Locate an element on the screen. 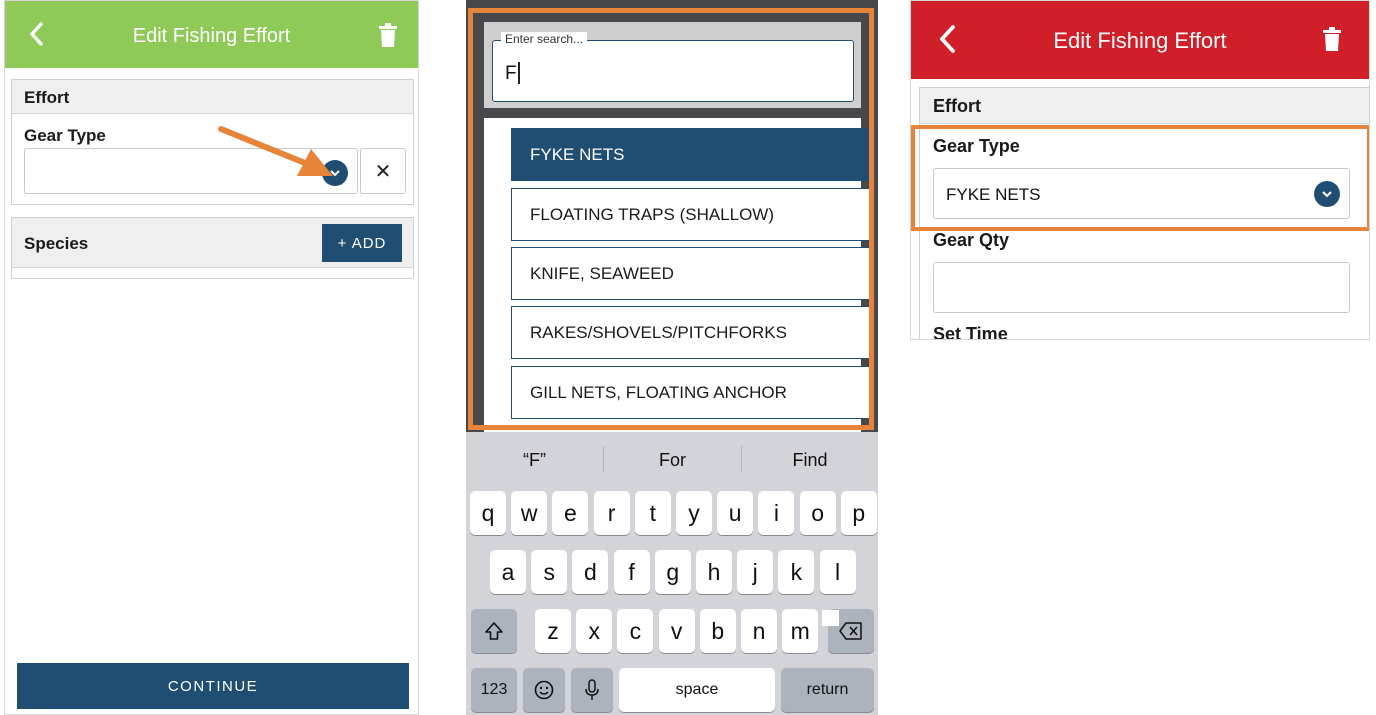 The image size is (1376, 715). numbers-key: 123 is located at coordinates (494, 690).